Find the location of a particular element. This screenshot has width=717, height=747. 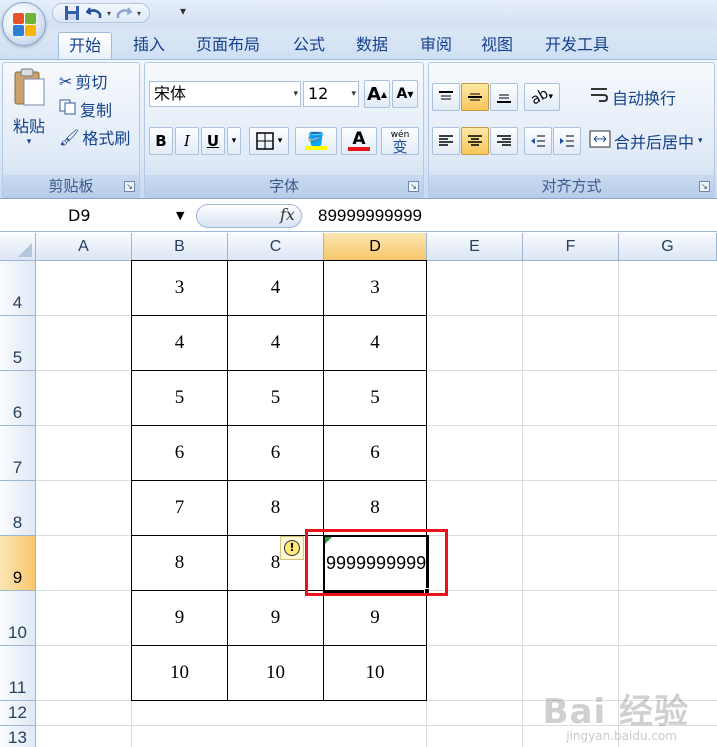

grow-font-button: A ▲ is located at coordinates (377, 94).